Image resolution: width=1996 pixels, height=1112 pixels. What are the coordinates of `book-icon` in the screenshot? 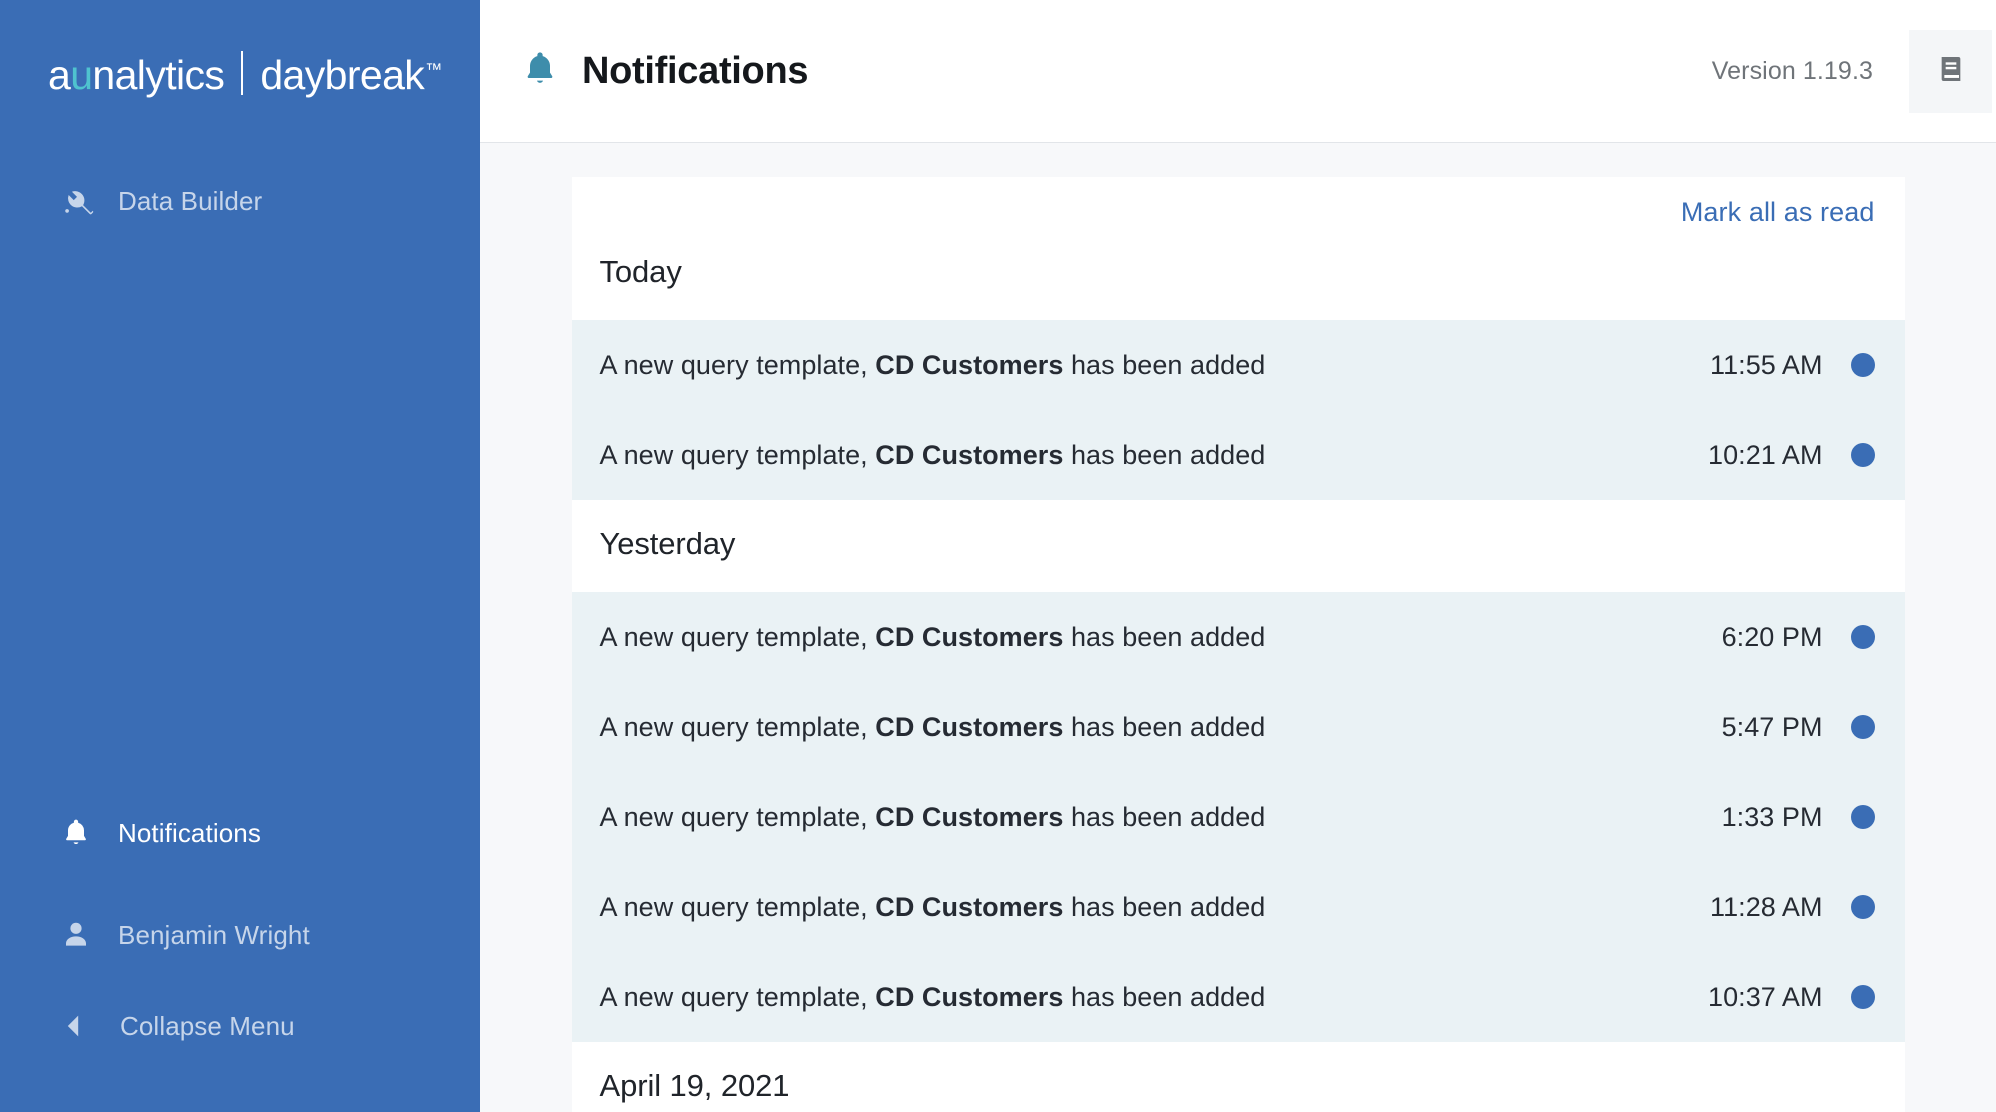 It's located at (1951, 71).